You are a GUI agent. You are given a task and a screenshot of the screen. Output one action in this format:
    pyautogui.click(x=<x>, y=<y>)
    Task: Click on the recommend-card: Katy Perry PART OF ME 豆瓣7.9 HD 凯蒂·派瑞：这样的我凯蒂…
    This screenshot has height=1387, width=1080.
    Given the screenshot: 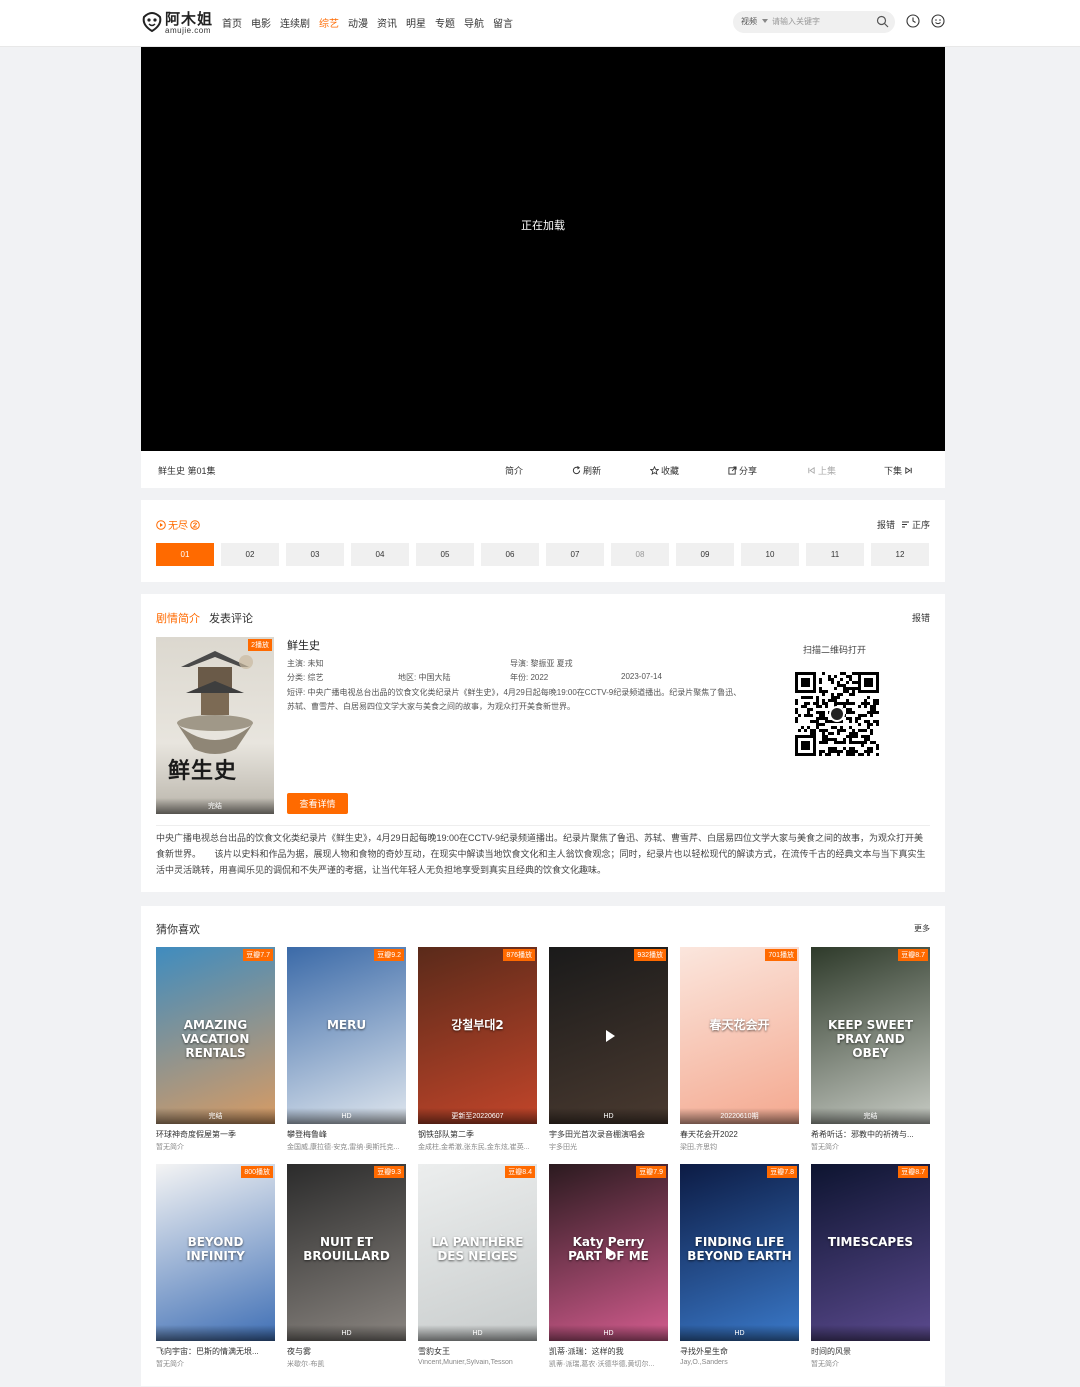 What is the action you would take?
    pyautogui.click(x=608, y=1266)
    